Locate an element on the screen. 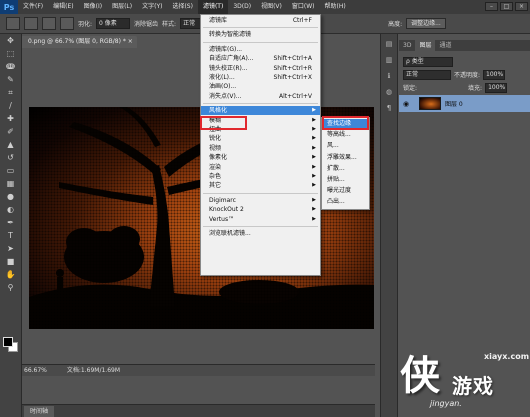  filter-menu-item: 液化(L)... Shift+Ctrl+X is located at coordinates (260, 77).